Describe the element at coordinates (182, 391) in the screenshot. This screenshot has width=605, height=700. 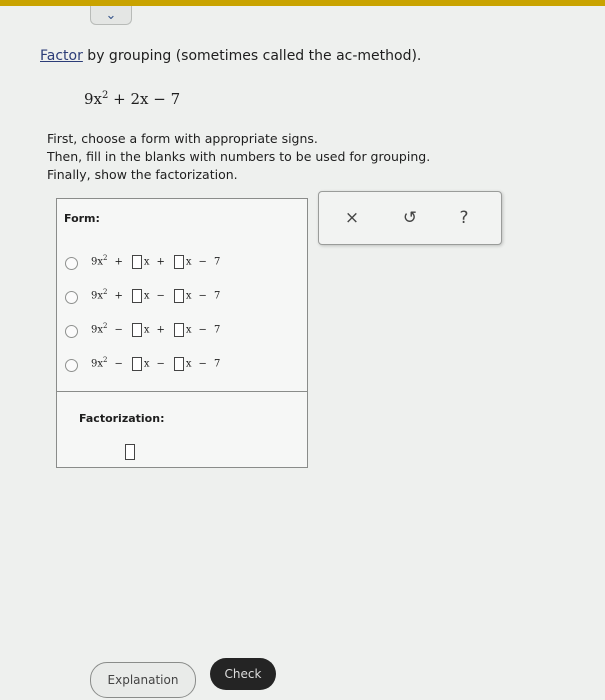
I see `panel-divider` at that location.